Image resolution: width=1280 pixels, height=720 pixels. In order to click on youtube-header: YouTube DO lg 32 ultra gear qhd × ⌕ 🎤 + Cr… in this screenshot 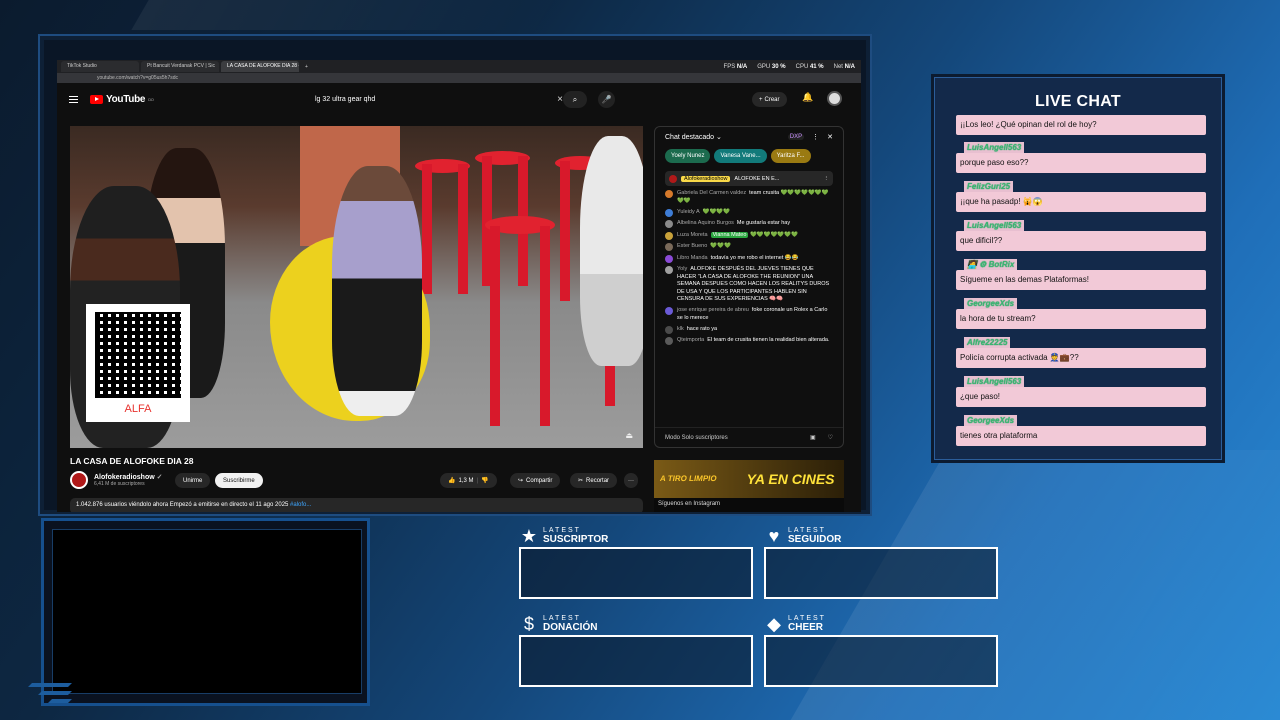, I will do `click(459, 99)`.